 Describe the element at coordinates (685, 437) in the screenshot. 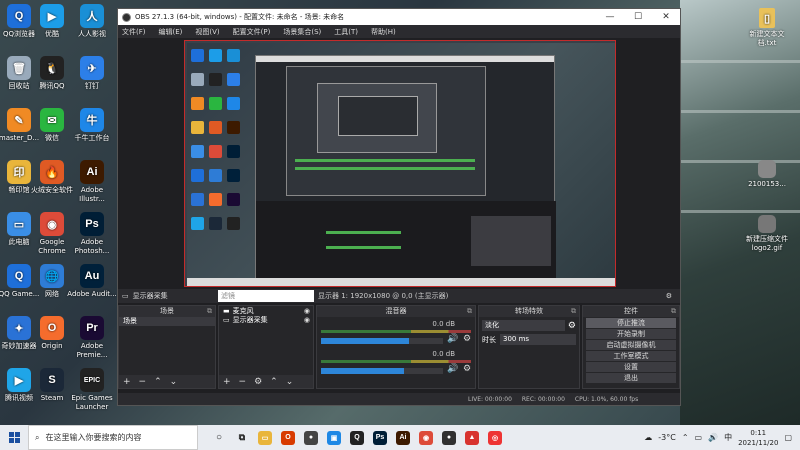

I see `chevron-up-icon: ⌃` at that location.